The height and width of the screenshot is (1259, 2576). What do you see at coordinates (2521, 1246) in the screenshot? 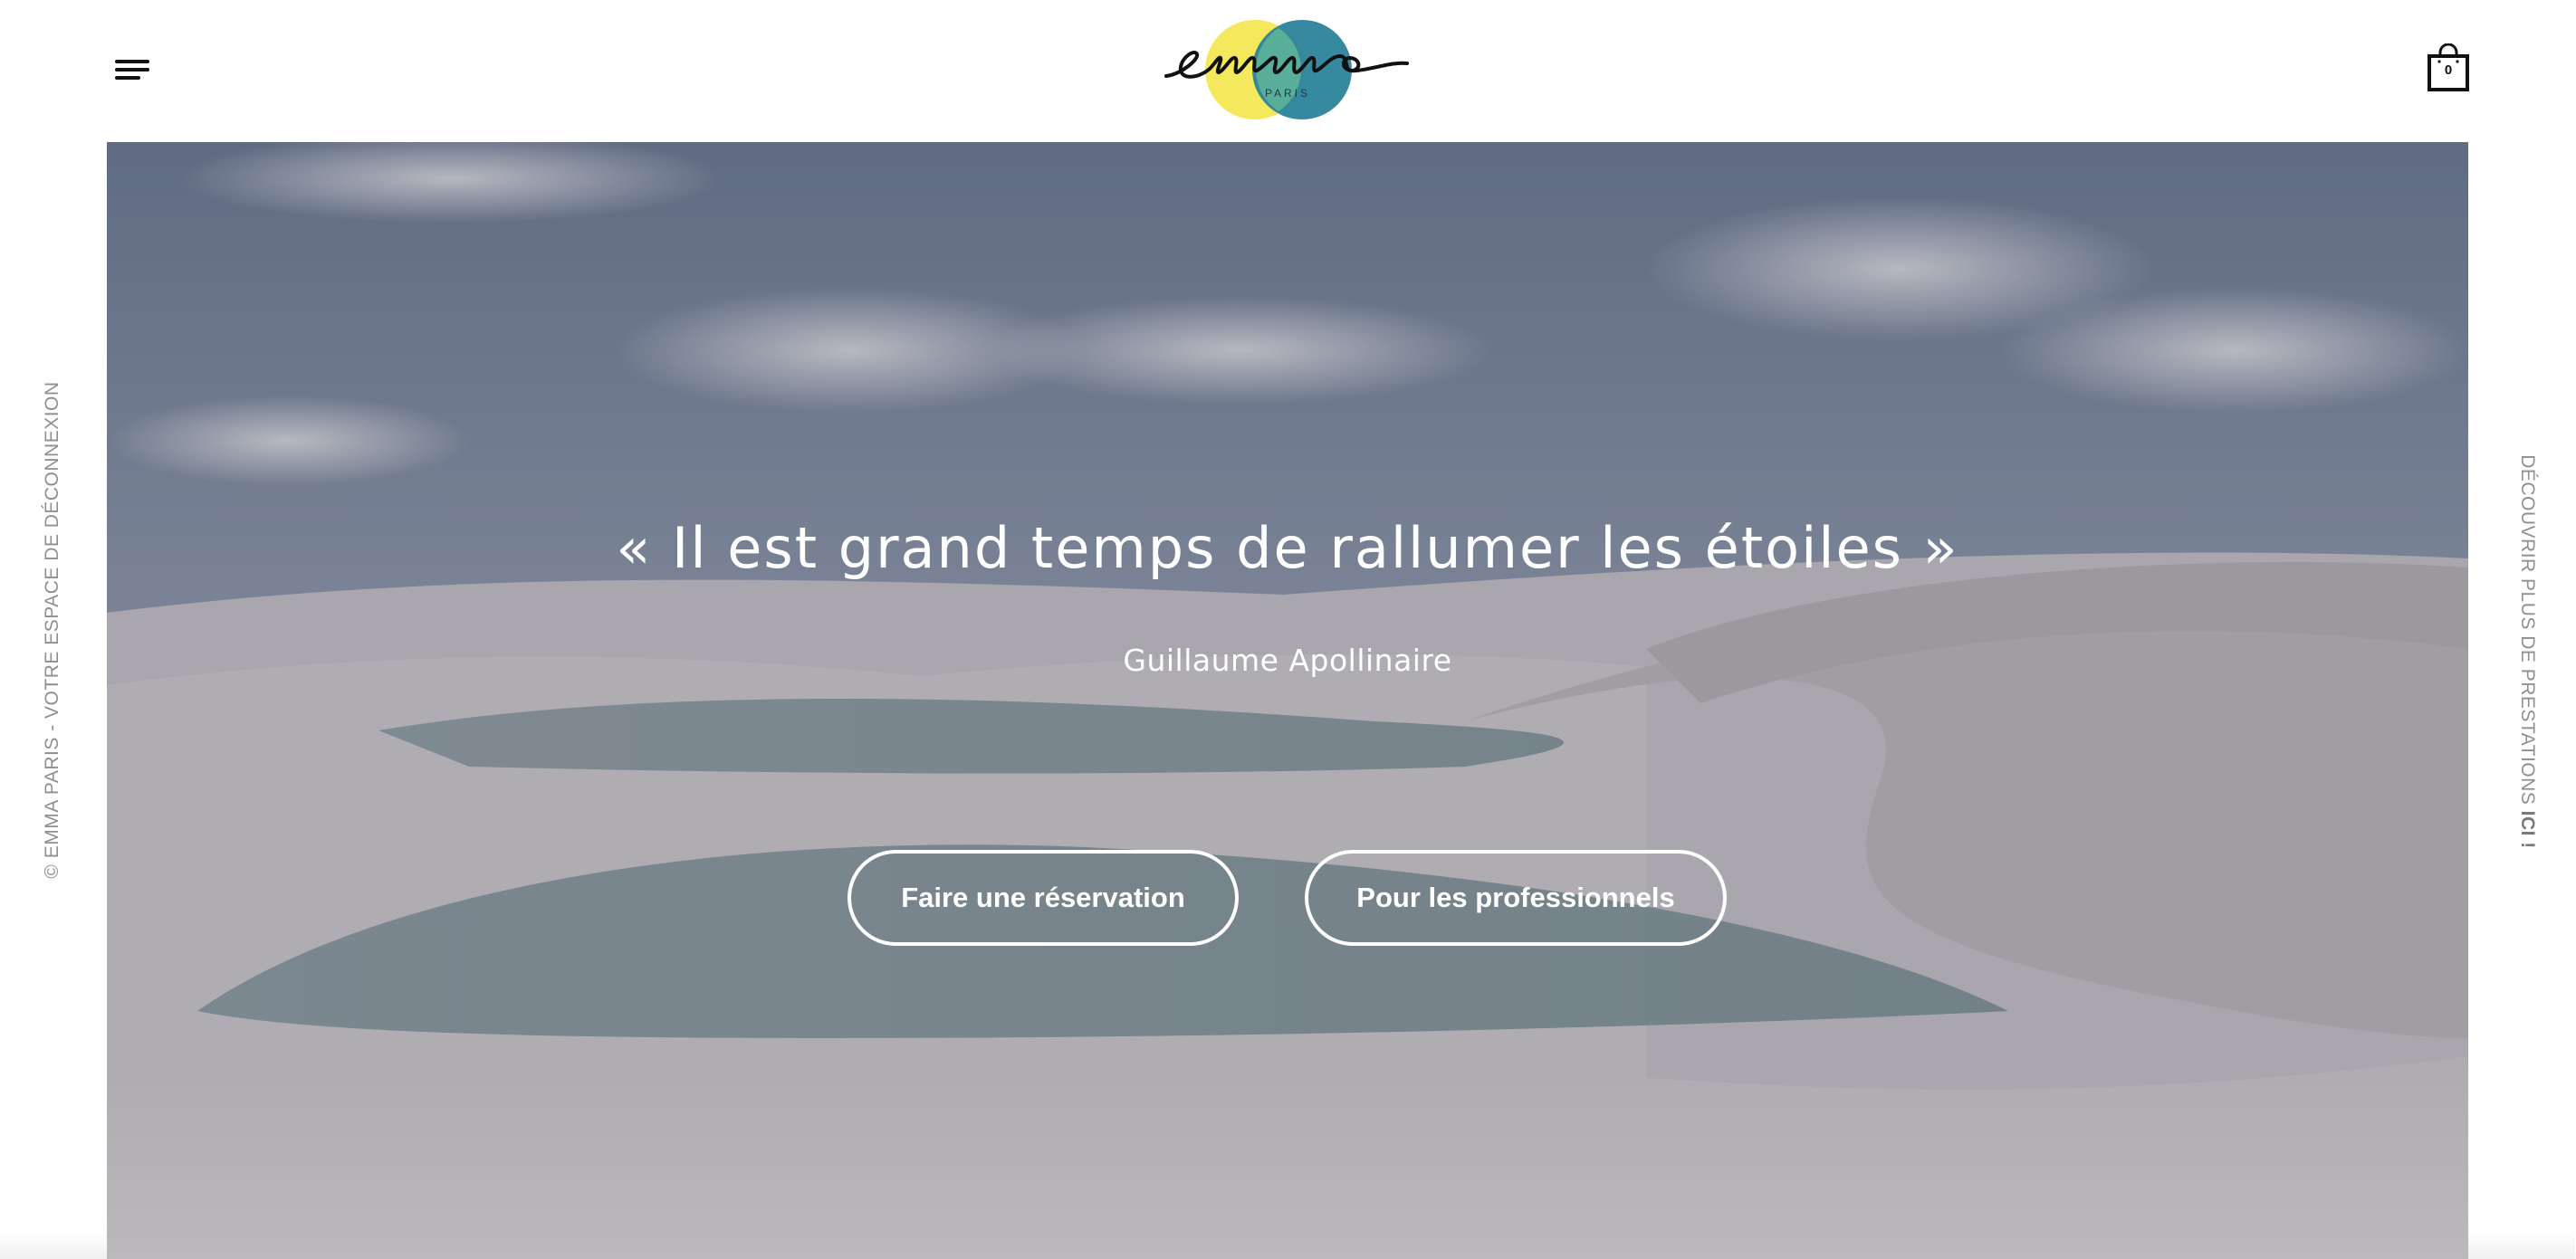
I see `bottom-fade-right` at bounding box center [2521, 1246].